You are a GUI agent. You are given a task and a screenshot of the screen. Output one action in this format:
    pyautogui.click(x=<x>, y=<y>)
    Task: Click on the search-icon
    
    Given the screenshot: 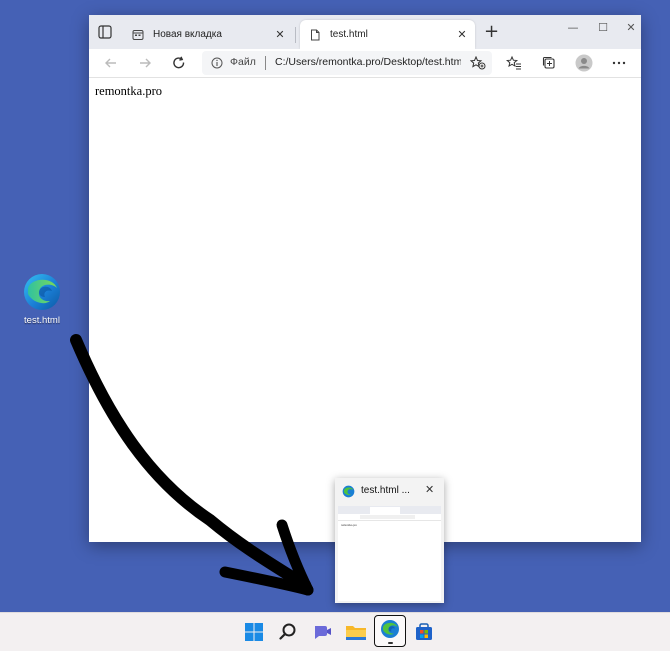 What is the action you would take?
    pyautogui.click(x=288, y=632)
    